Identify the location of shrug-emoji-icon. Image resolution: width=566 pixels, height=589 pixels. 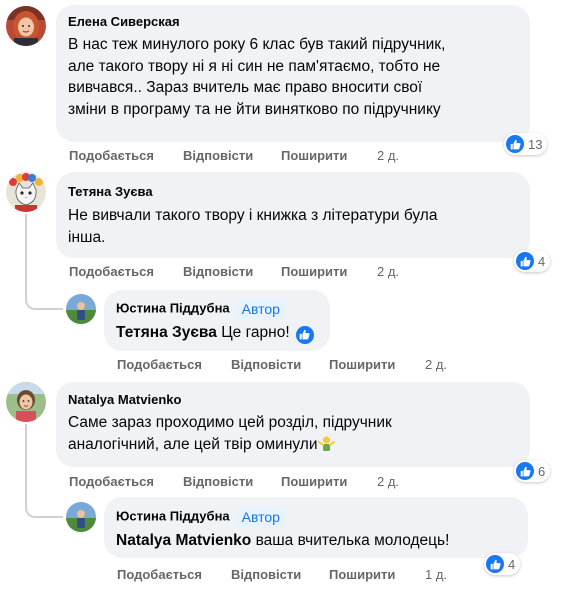
(326, 447).